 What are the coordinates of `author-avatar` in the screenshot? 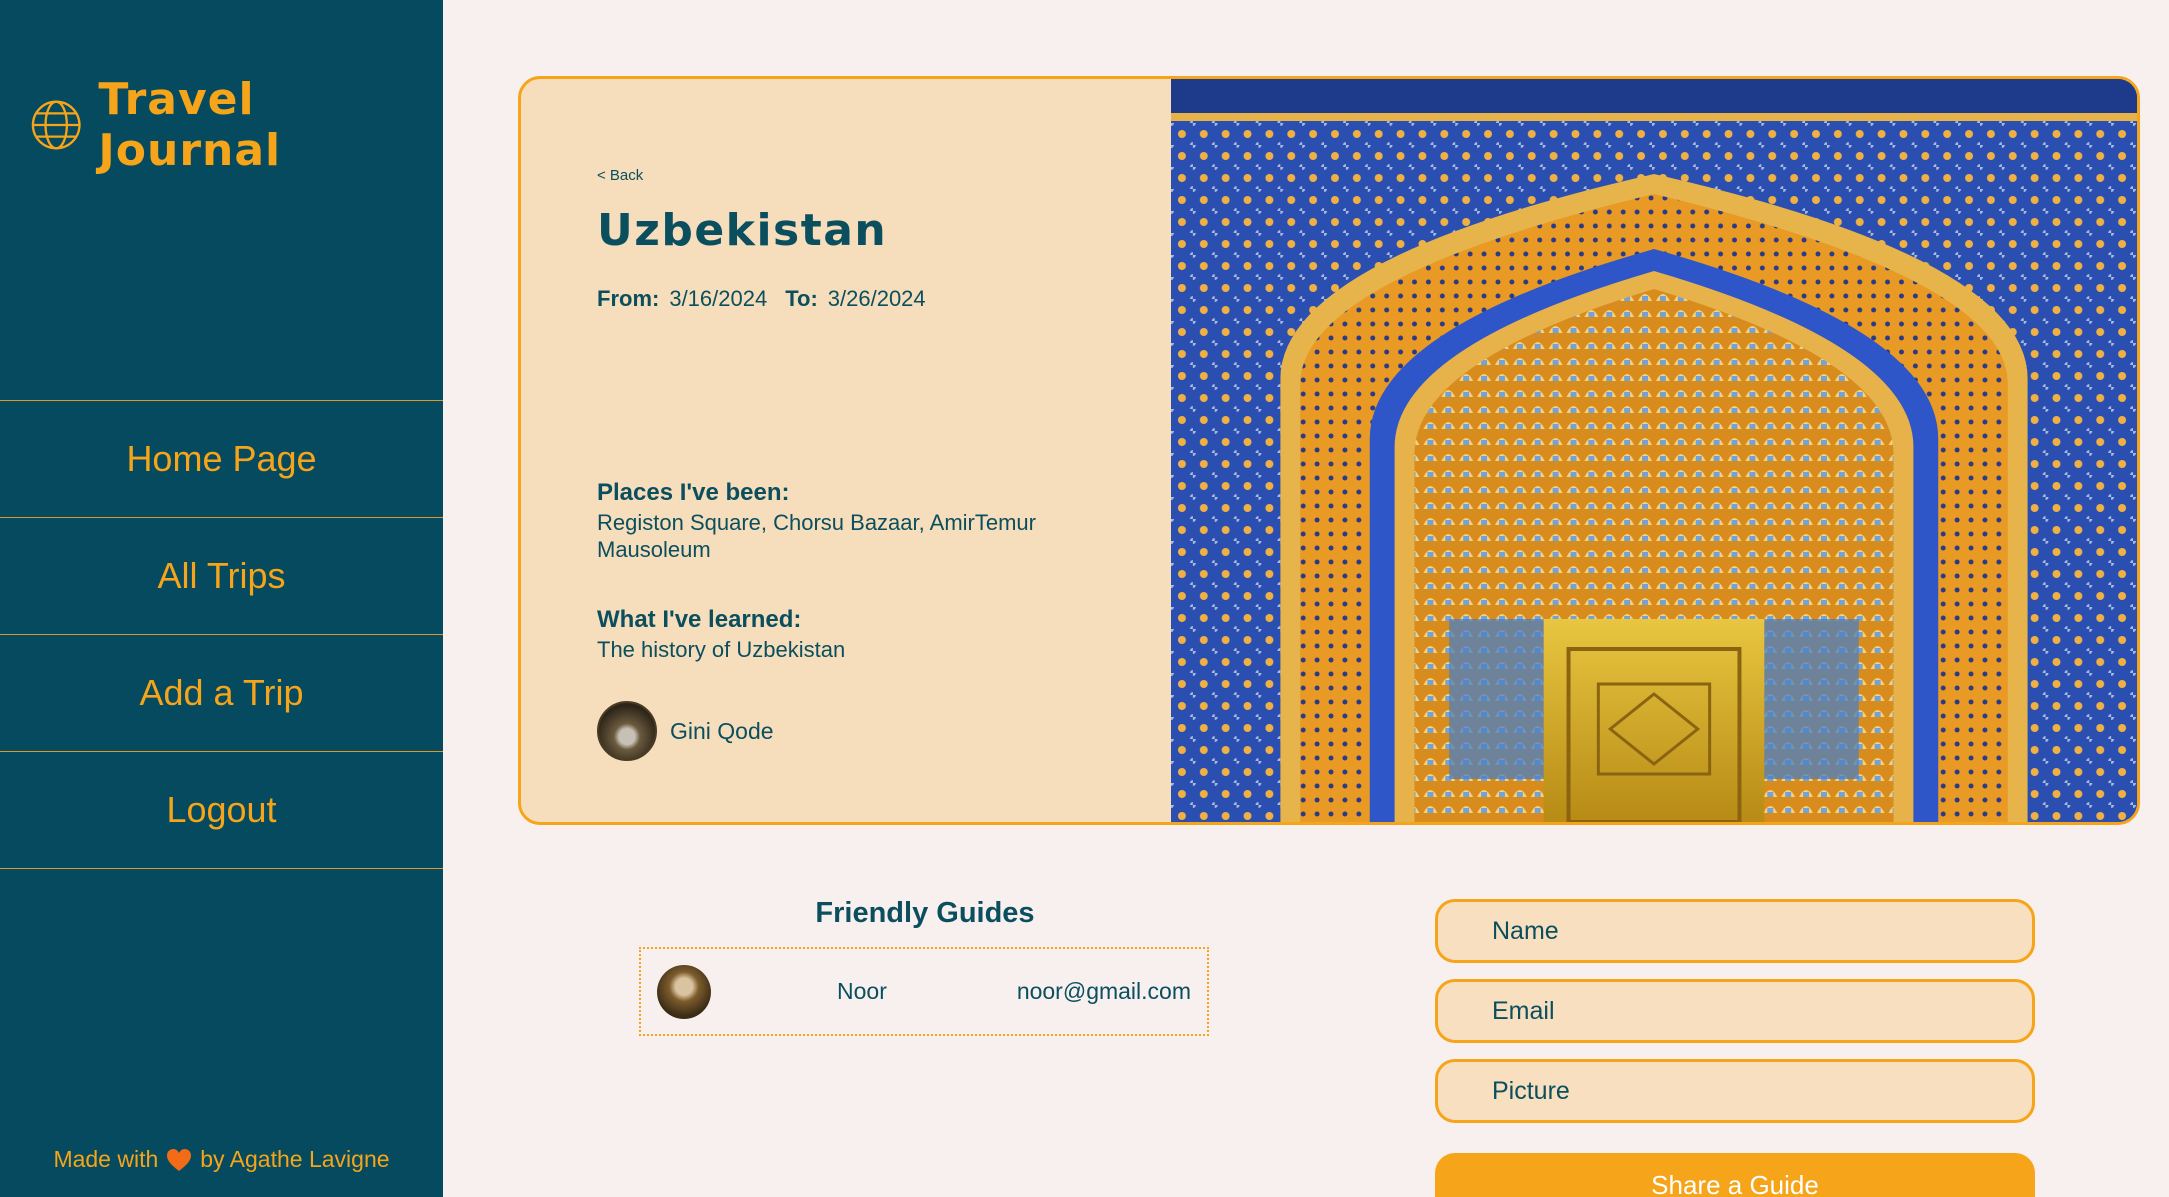 It's located at (627, 731).